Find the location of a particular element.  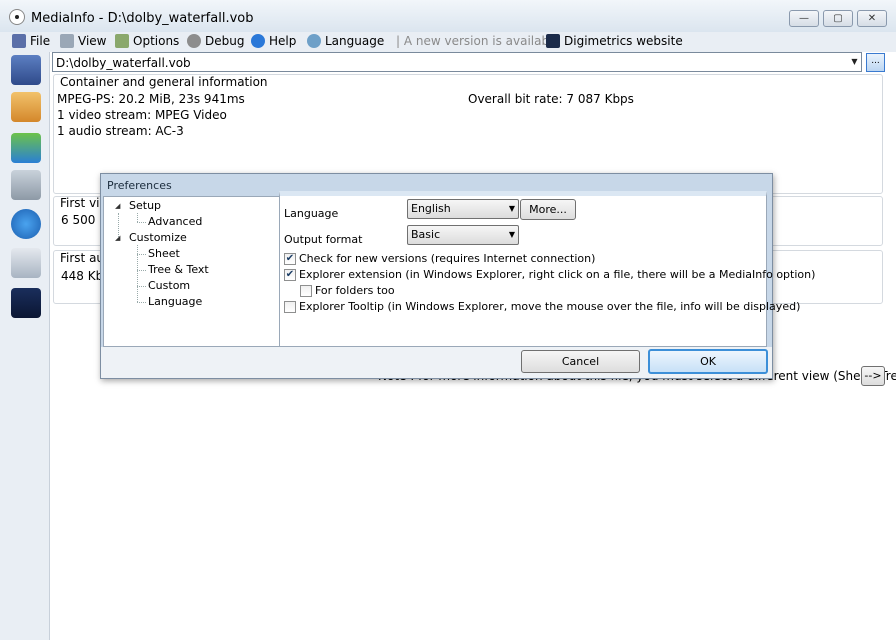

language-select: English ▼ is located at coordinates (463, 209).